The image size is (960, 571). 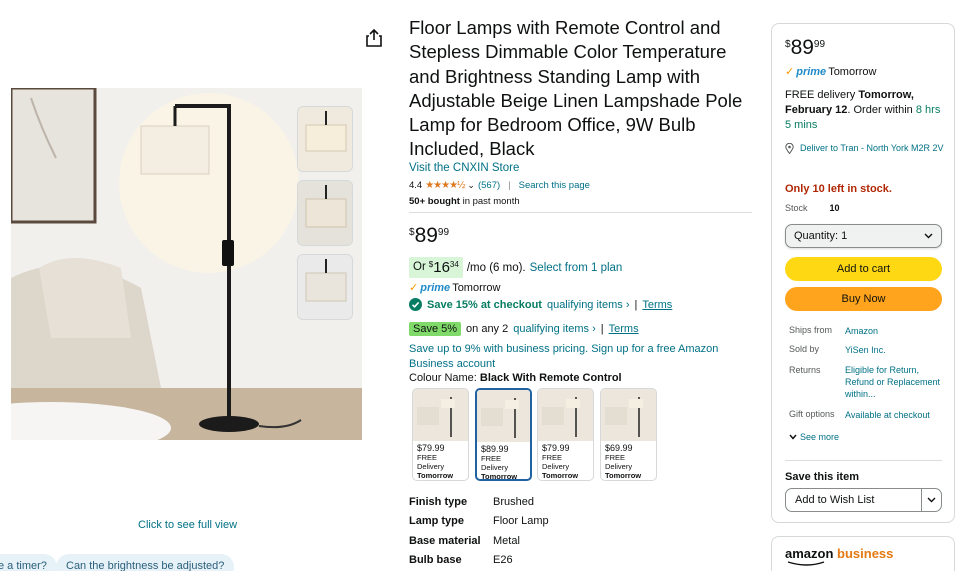 I want to click on colour-option-2: $89.99 FREE Delivery Tomorrow, so click(x=503, y=434).